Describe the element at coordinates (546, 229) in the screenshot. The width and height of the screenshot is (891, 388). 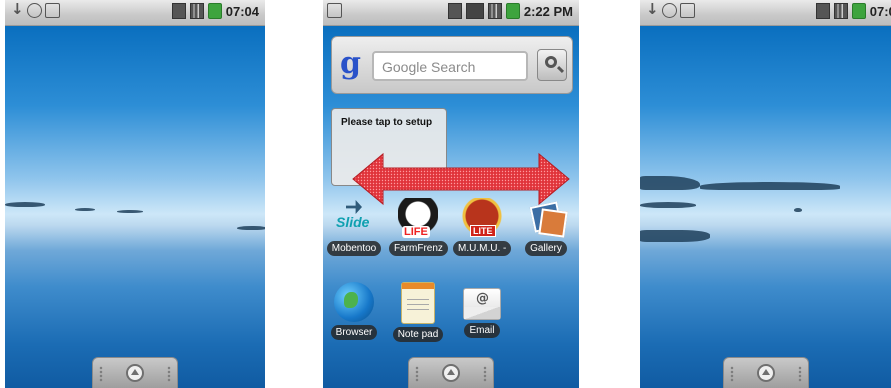
I see `app-gallery: Gallery` at that location.